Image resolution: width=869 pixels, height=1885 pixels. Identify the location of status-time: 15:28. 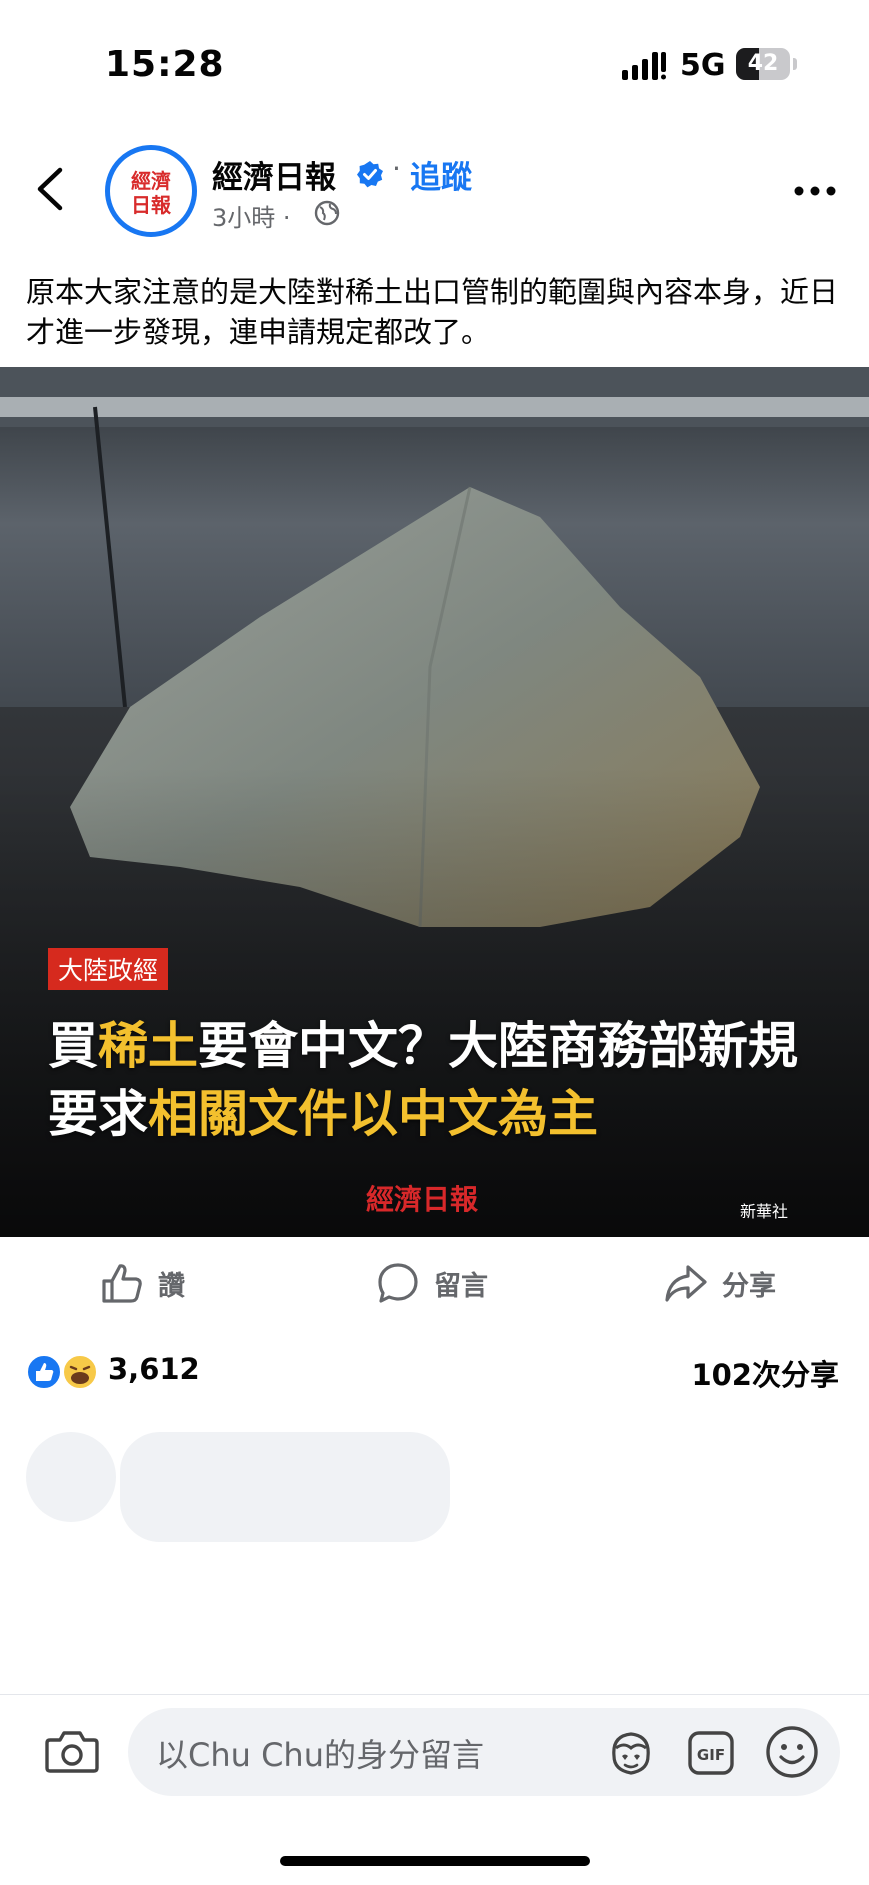
(165, 64).